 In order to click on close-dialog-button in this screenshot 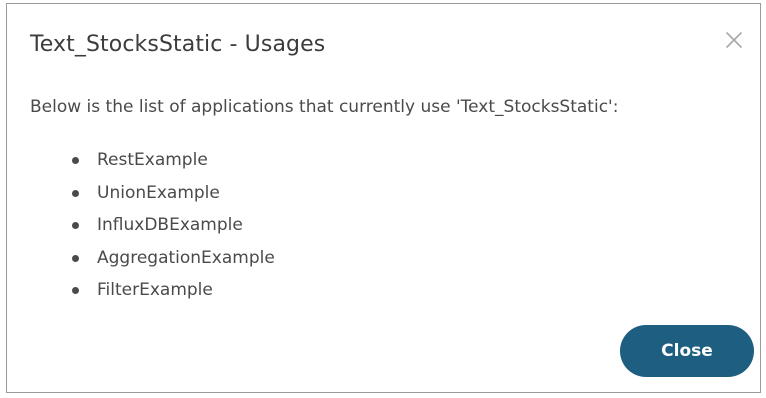, I will do `click(734, 40)`.